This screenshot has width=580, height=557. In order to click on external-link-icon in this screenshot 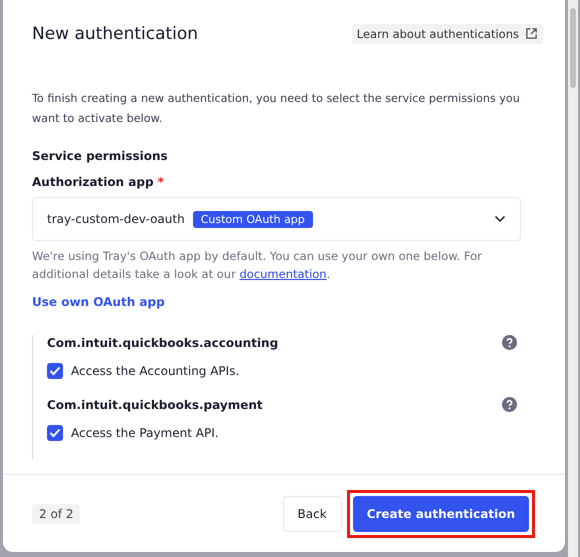, I will do `click(531, 33)`.